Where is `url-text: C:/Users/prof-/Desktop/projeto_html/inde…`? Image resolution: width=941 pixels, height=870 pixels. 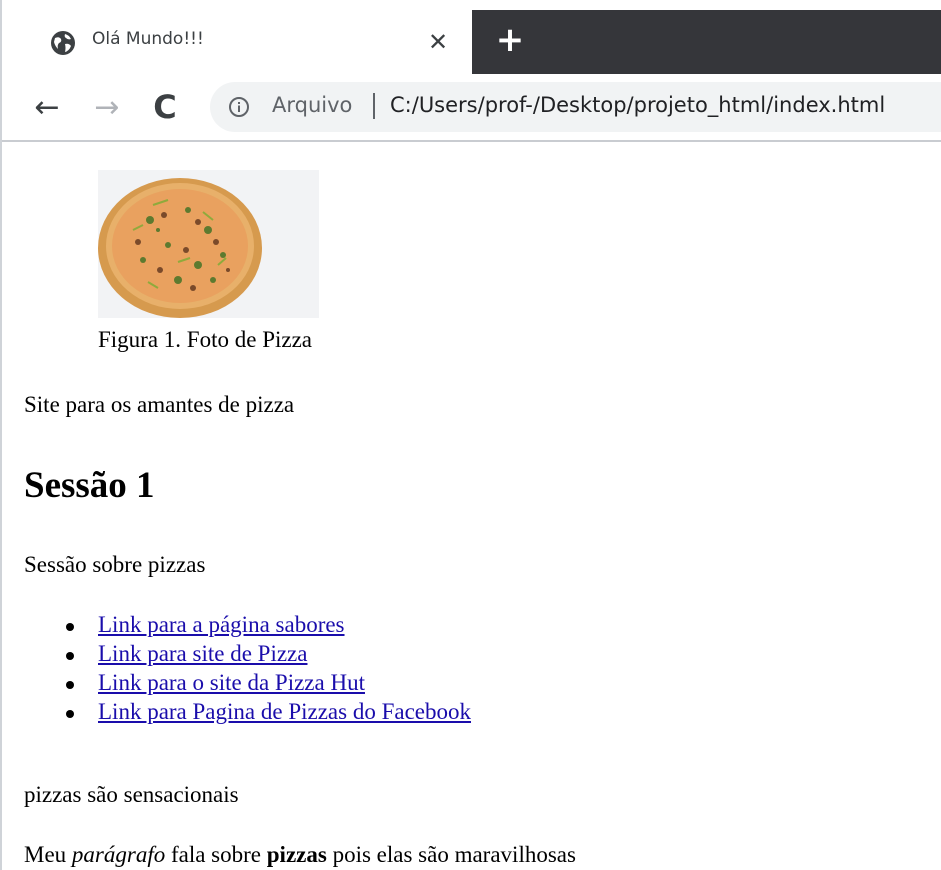 url-text: C:/Users/prof-/Desktop/projeto_html/inde… is located at coordinates (637, 105).